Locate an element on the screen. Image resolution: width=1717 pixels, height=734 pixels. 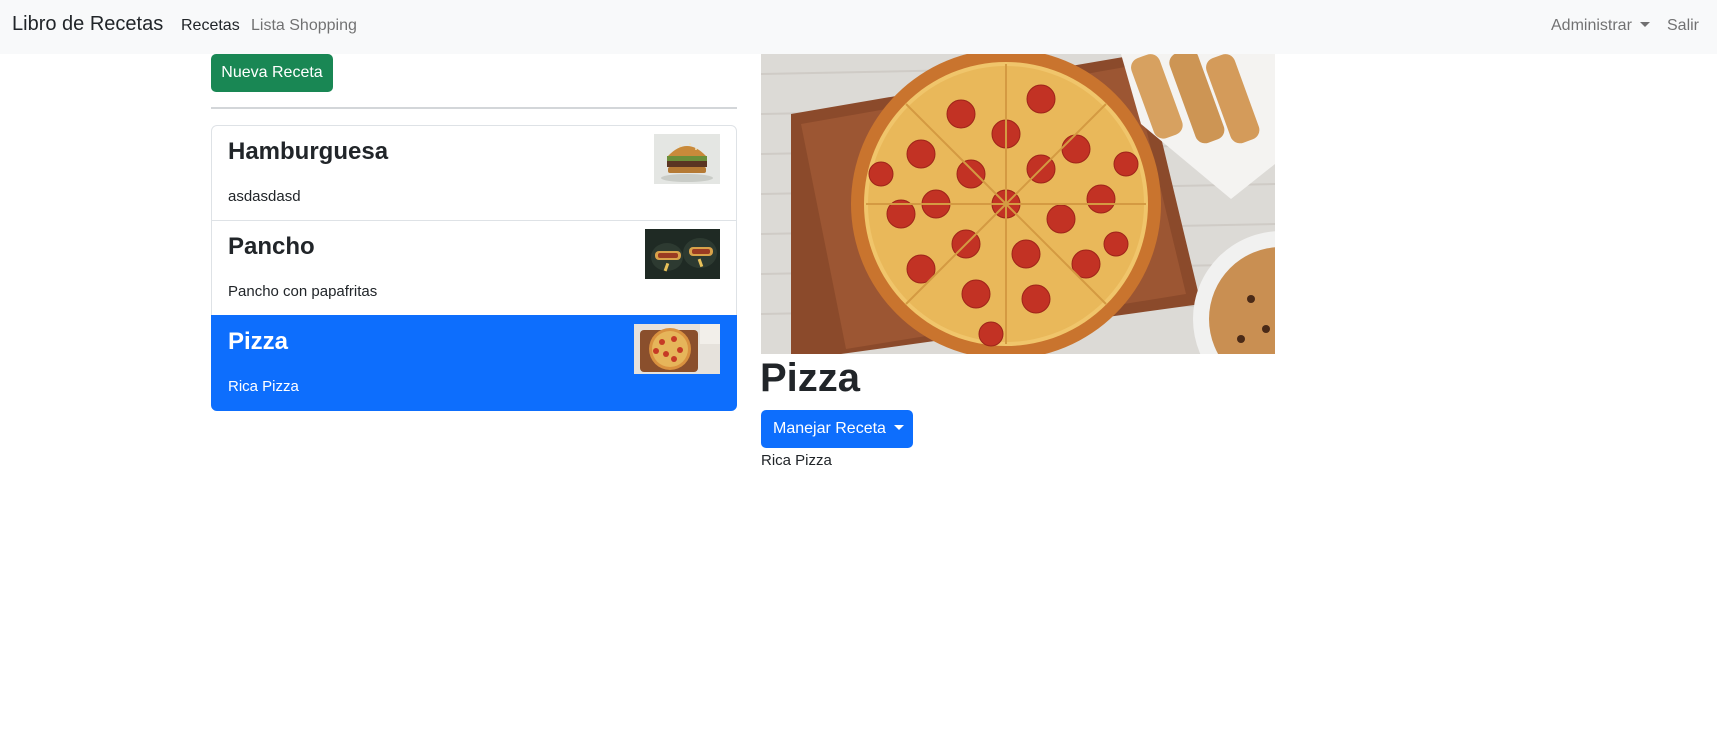
recipe-name: Pizza is located at coordinates (258, 341).